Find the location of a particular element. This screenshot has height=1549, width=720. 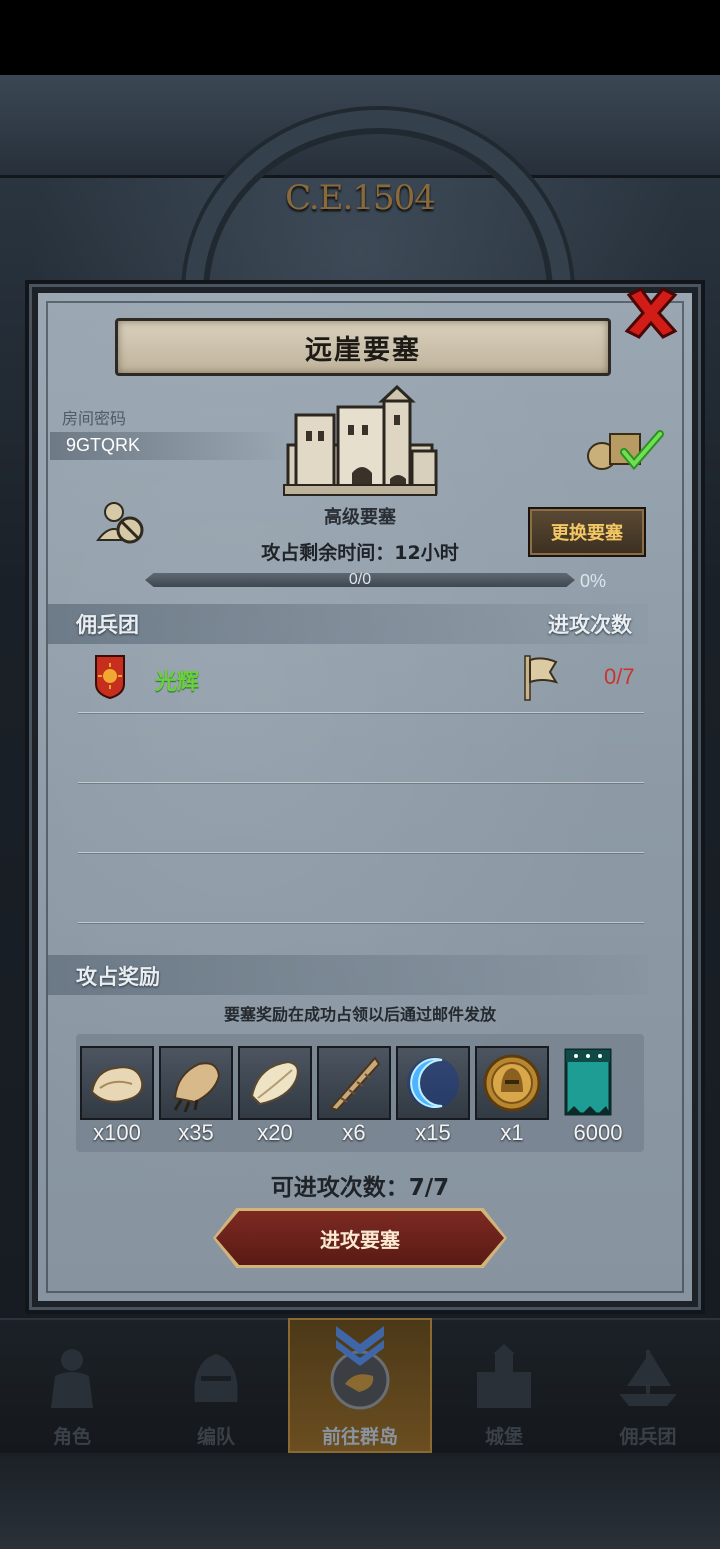

wing-feather-icon is located at coordinates (274, 1083).